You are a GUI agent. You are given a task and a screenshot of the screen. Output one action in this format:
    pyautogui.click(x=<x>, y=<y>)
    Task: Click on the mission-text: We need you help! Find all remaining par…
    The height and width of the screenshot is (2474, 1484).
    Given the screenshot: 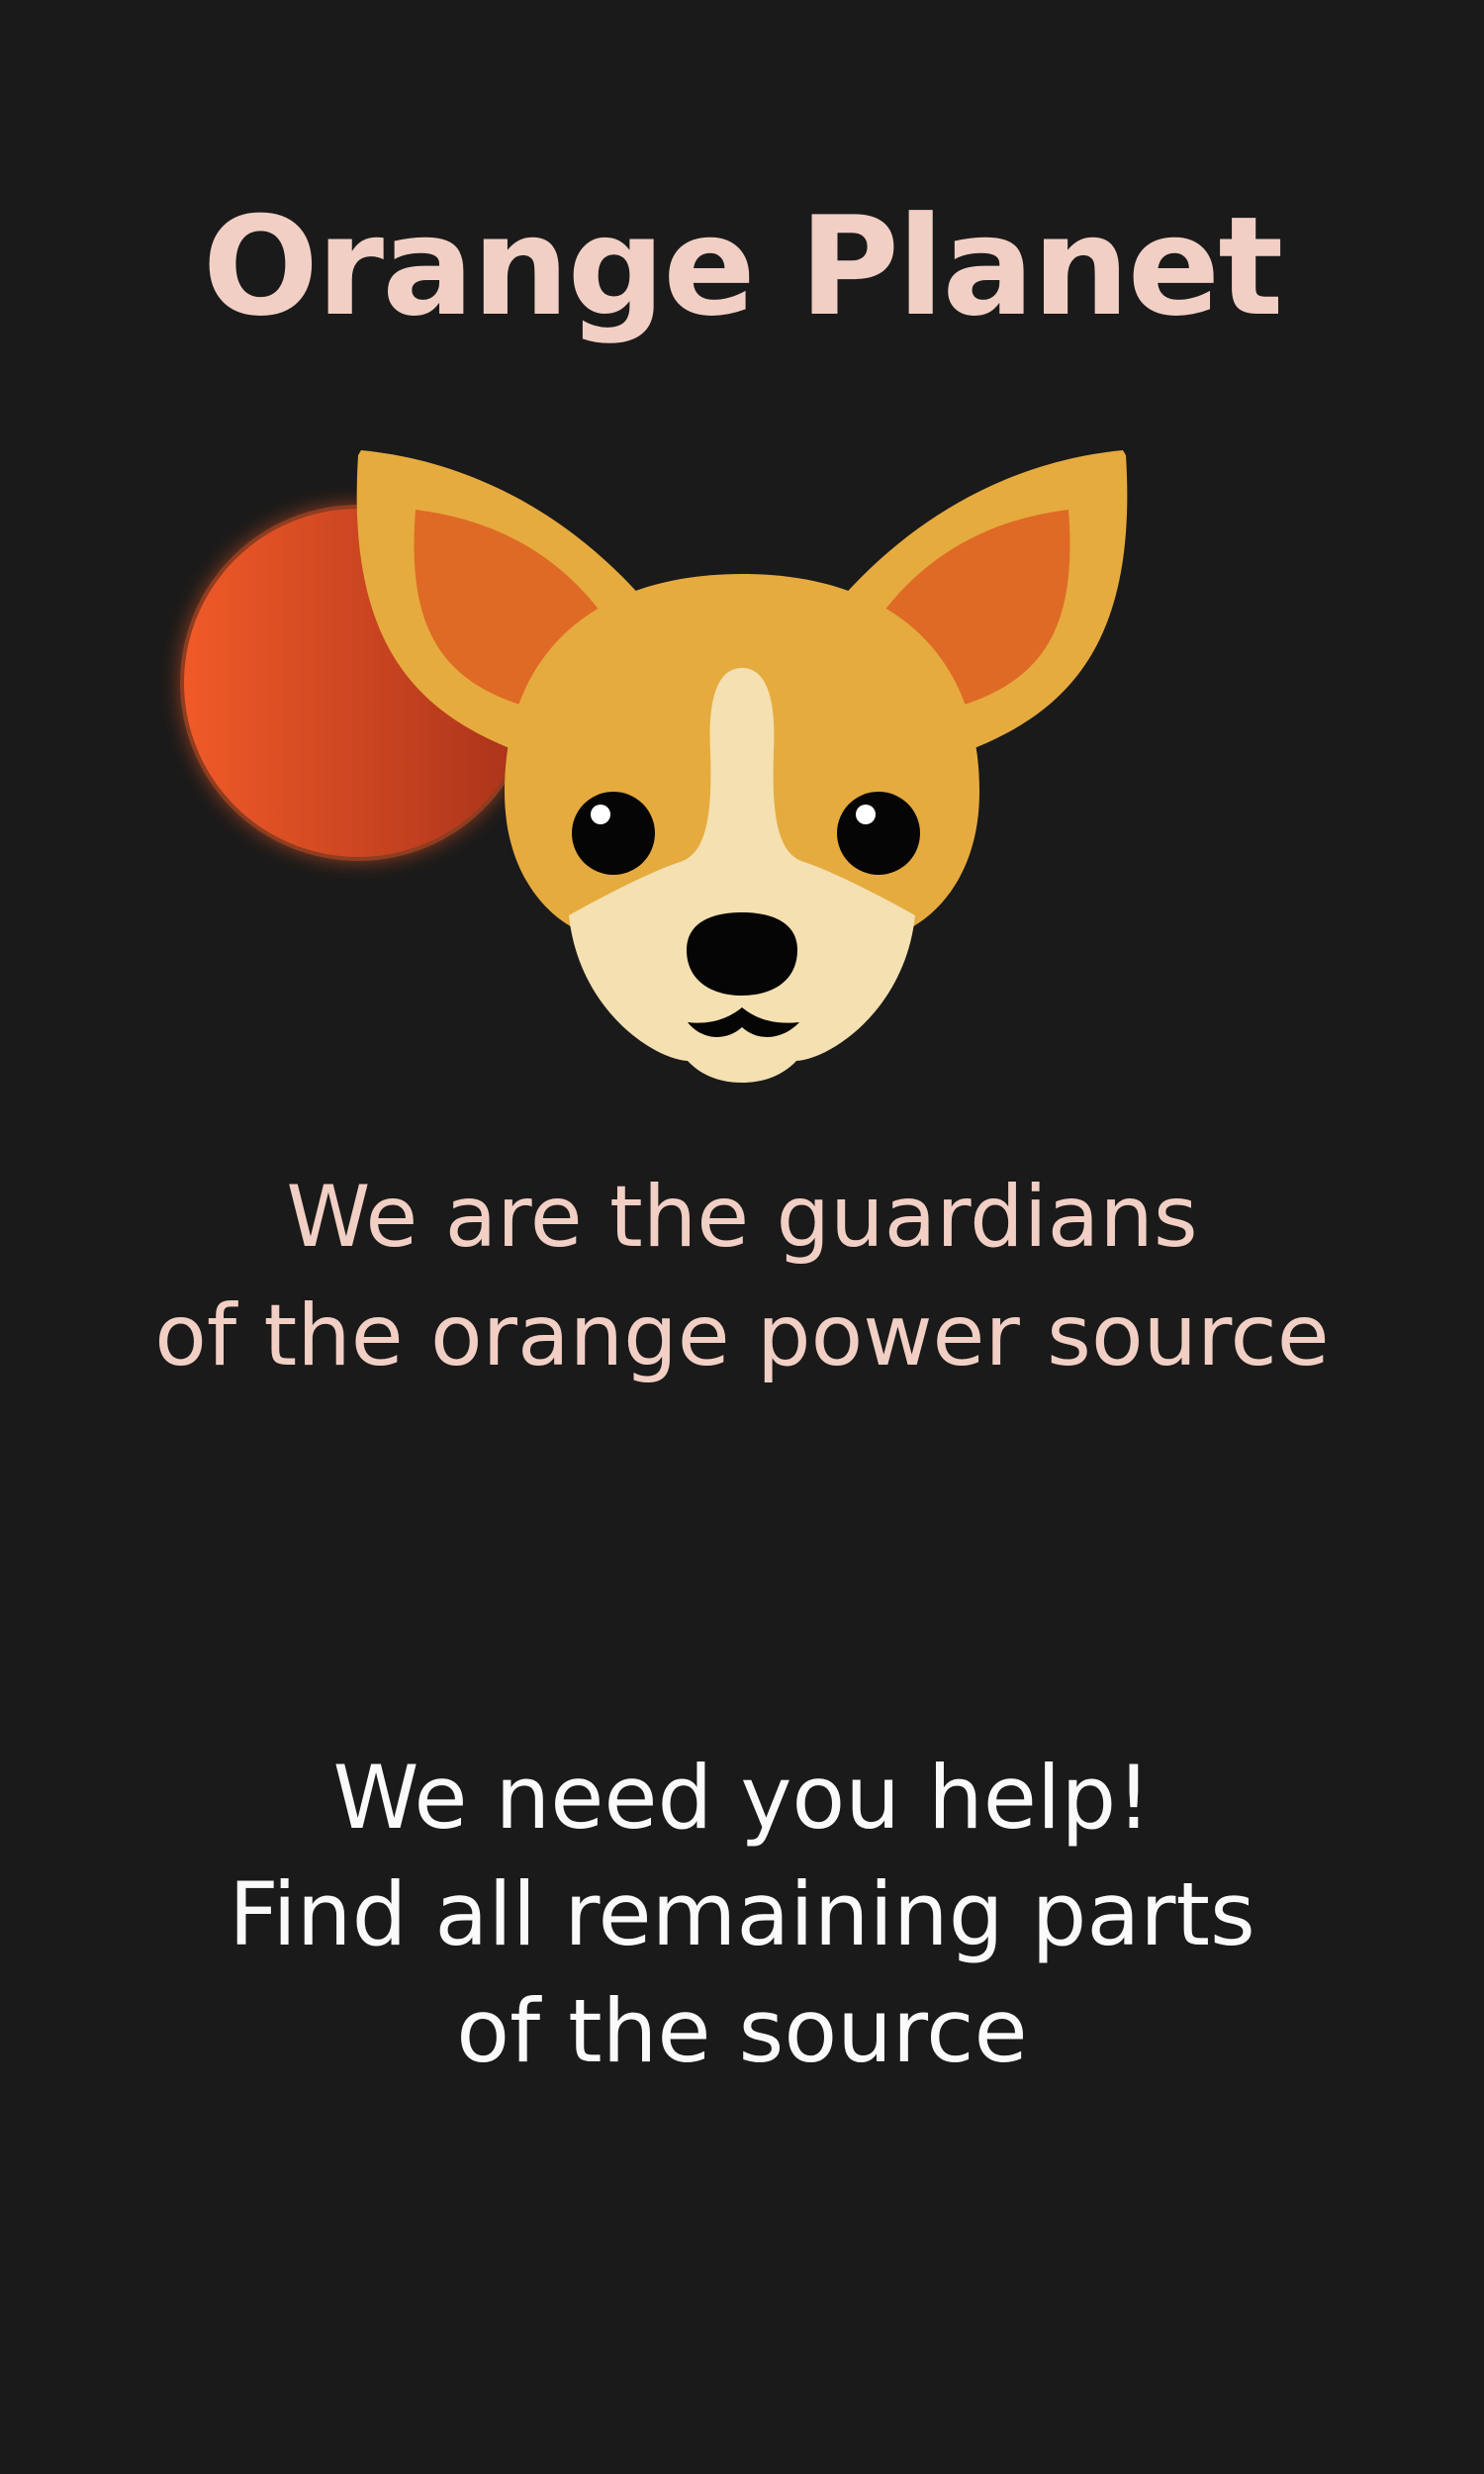 What is the action you would take?
    pyautogui.click(x=742, y=1915)
    